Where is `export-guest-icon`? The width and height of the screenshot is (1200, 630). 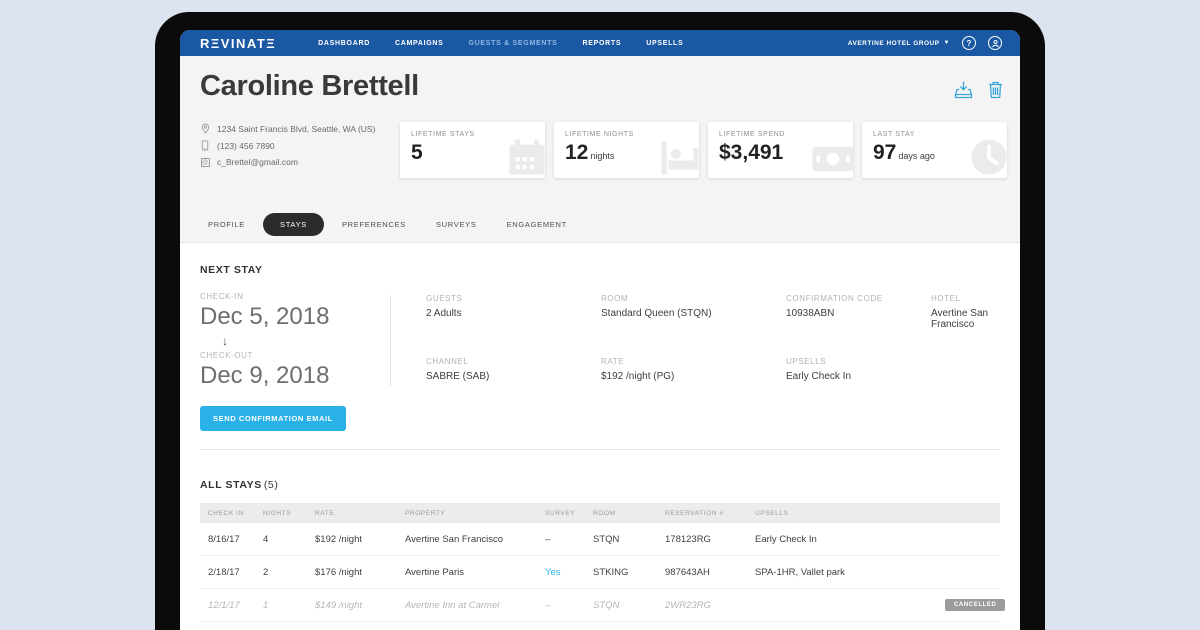
export-guest-icon is located at coordinates (963, 89).